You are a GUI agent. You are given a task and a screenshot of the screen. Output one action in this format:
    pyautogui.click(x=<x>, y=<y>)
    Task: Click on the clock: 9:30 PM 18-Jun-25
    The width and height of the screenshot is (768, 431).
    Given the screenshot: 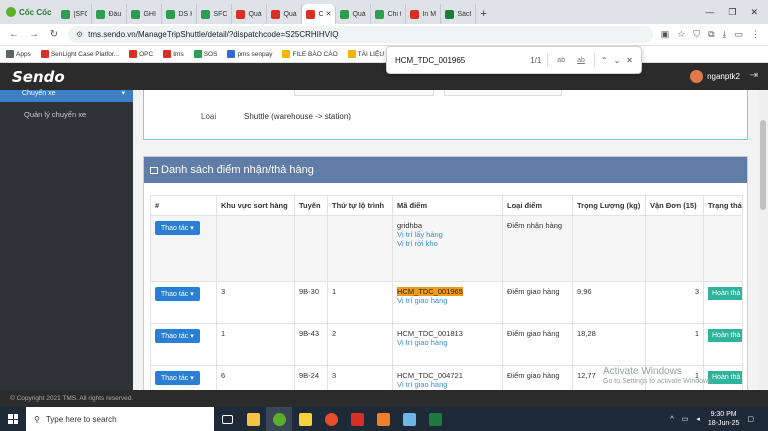 What is the action you would take?
    pyautogui.click(x=724, y=419)
    